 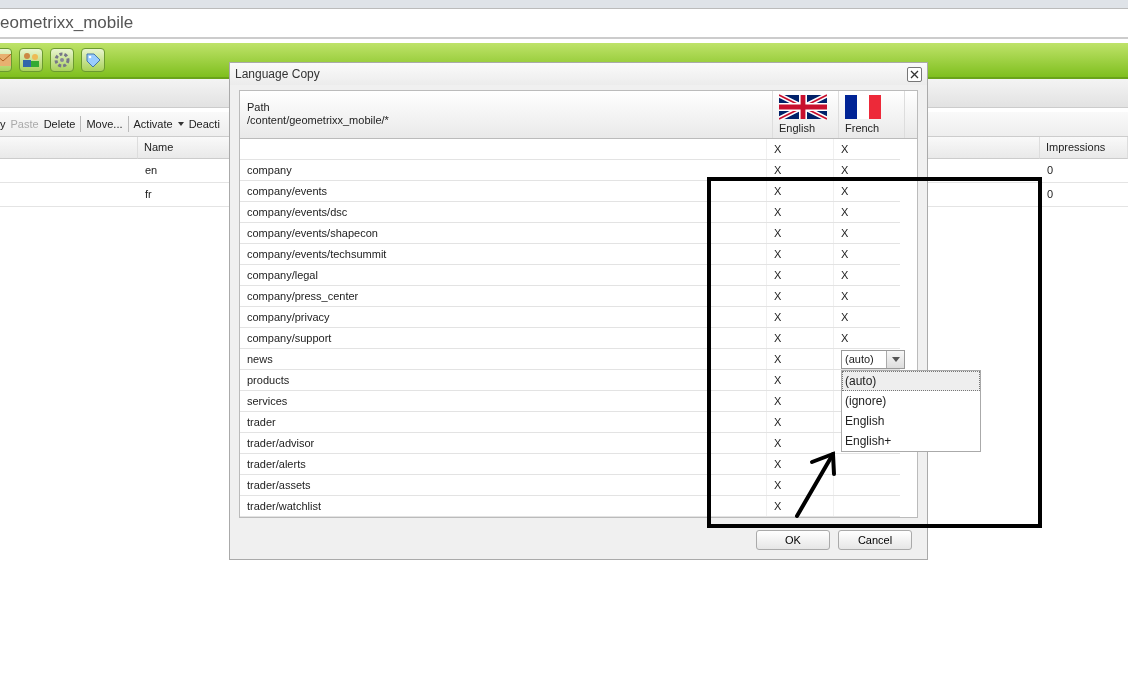 What do you see at coordinates (911, 441) in the screenshot?
I see `dropdown-option: English+` at bounding box center [911, 441].